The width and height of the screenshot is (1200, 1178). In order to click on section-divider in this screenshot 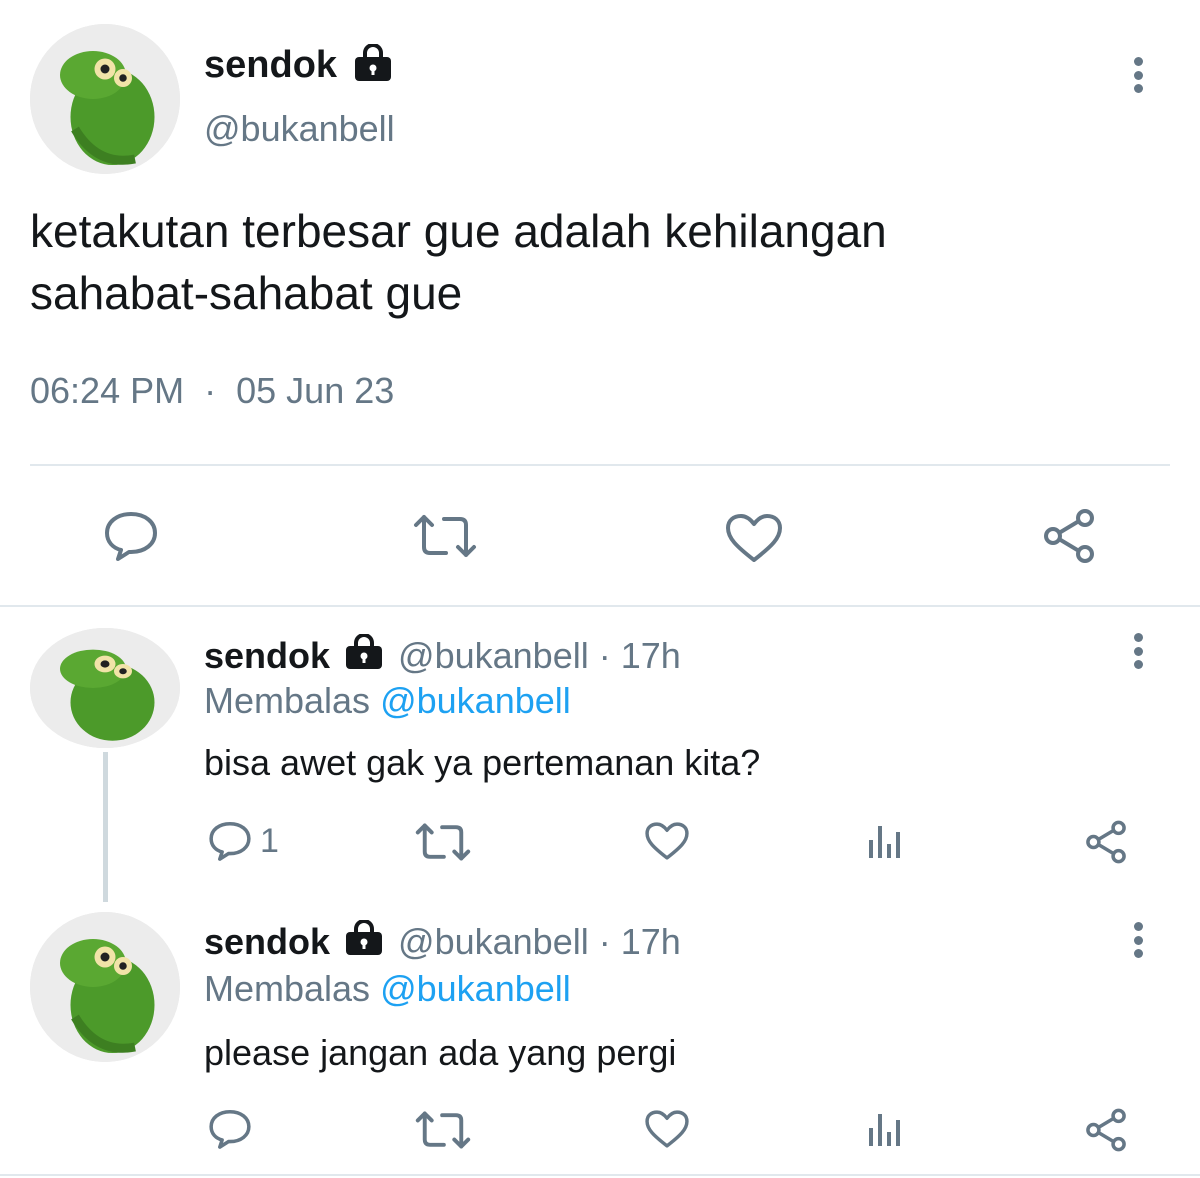, I will do `click(600, 606)`.